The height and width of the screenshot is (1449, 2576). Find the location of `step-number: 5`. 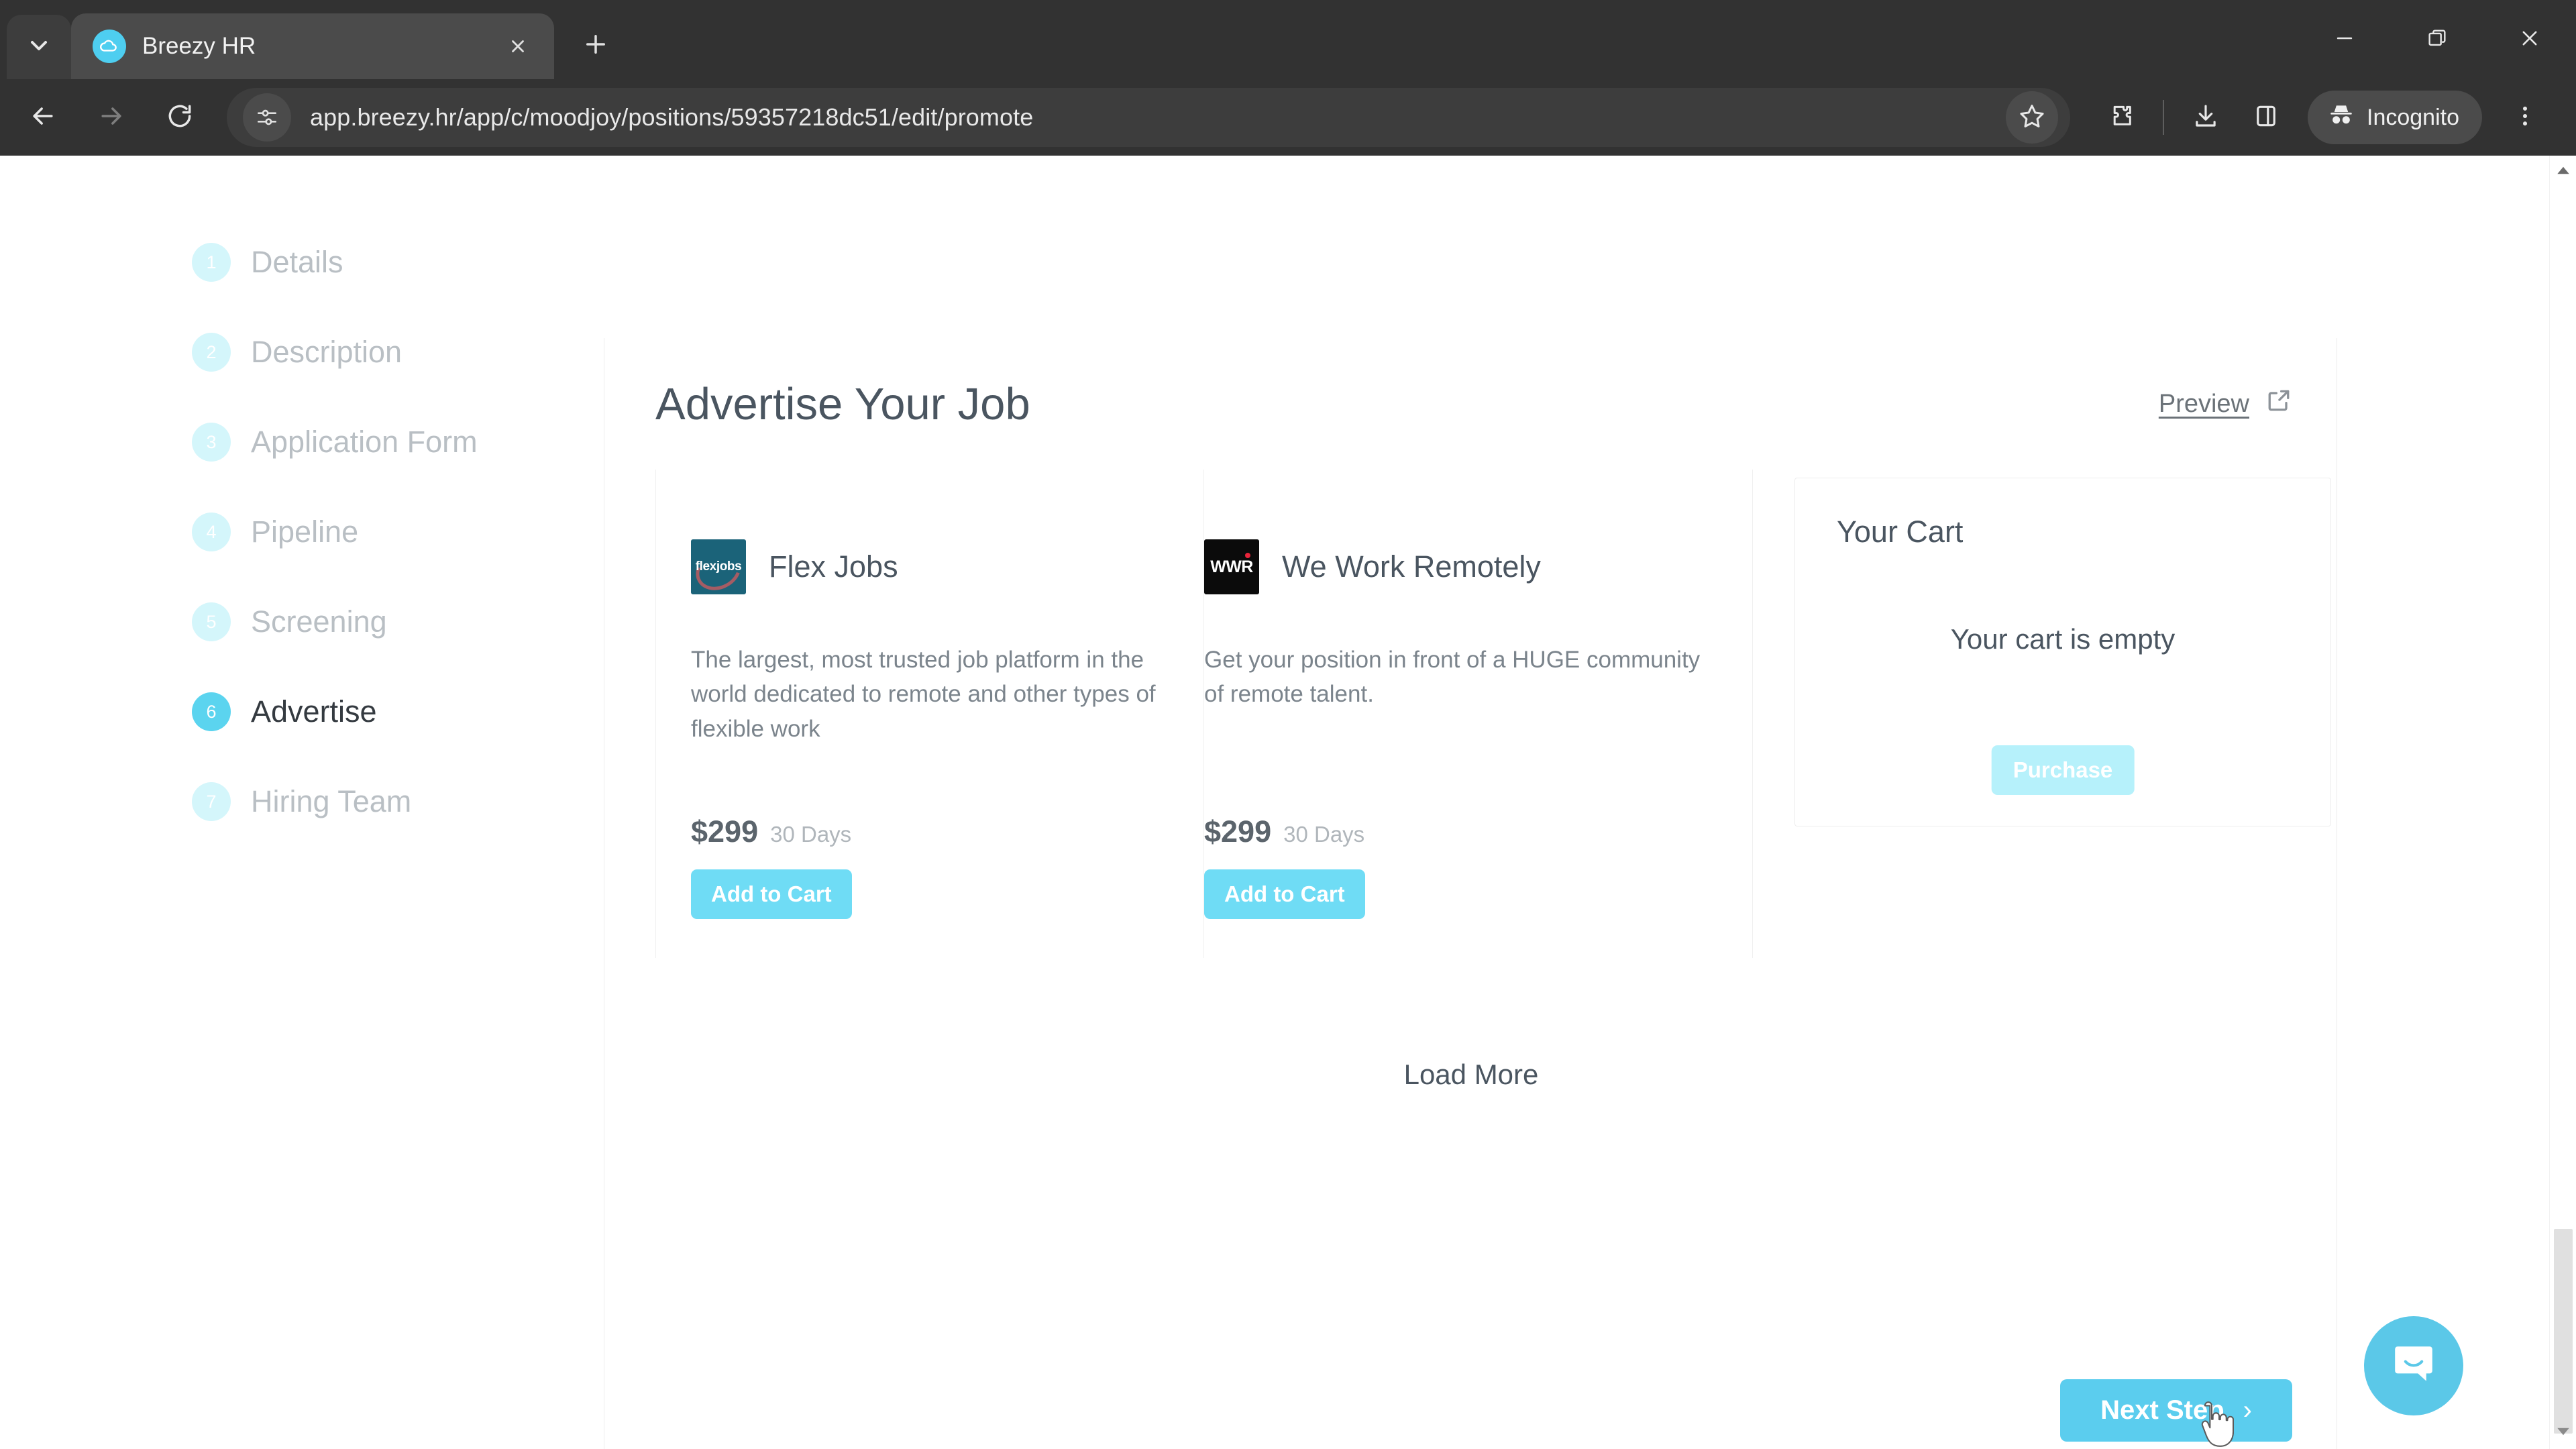

step-number: 5 is located at coordinates (211, 621).